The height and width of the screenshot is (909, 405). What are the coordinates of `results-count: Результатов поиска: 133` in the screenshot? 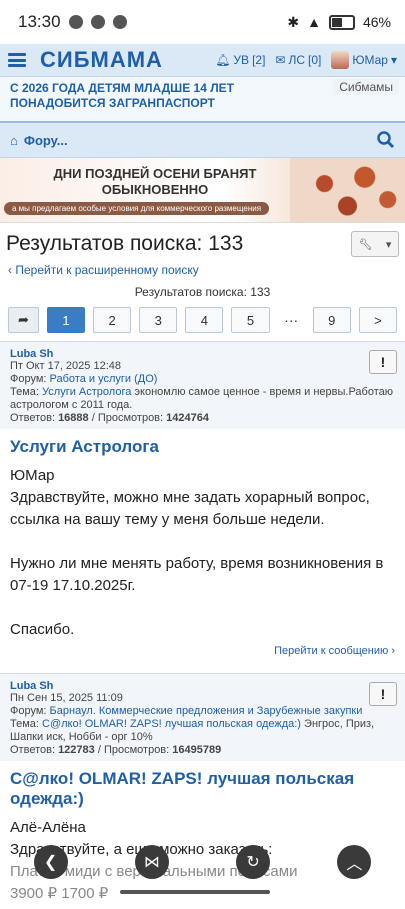 It's located at (202, 292).